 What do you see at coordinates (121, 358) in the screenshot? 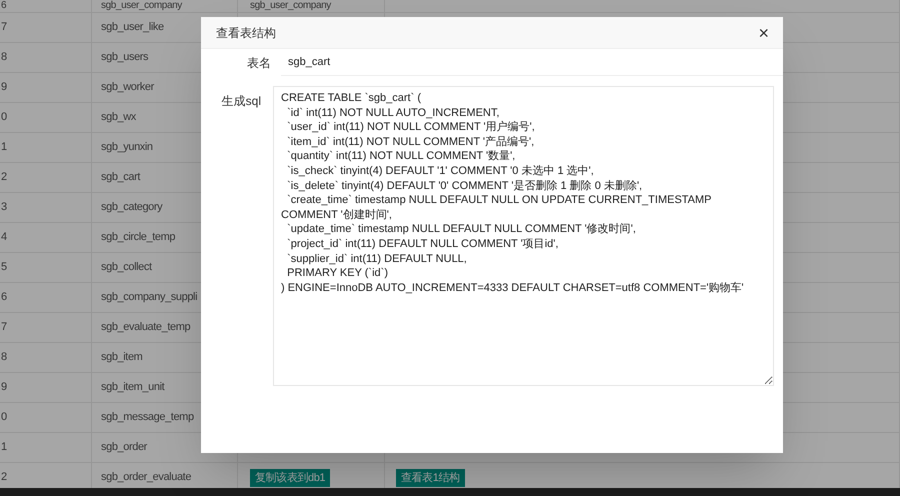
I see `table-cell-text: sgb_item` at bounding box center [121, 358].